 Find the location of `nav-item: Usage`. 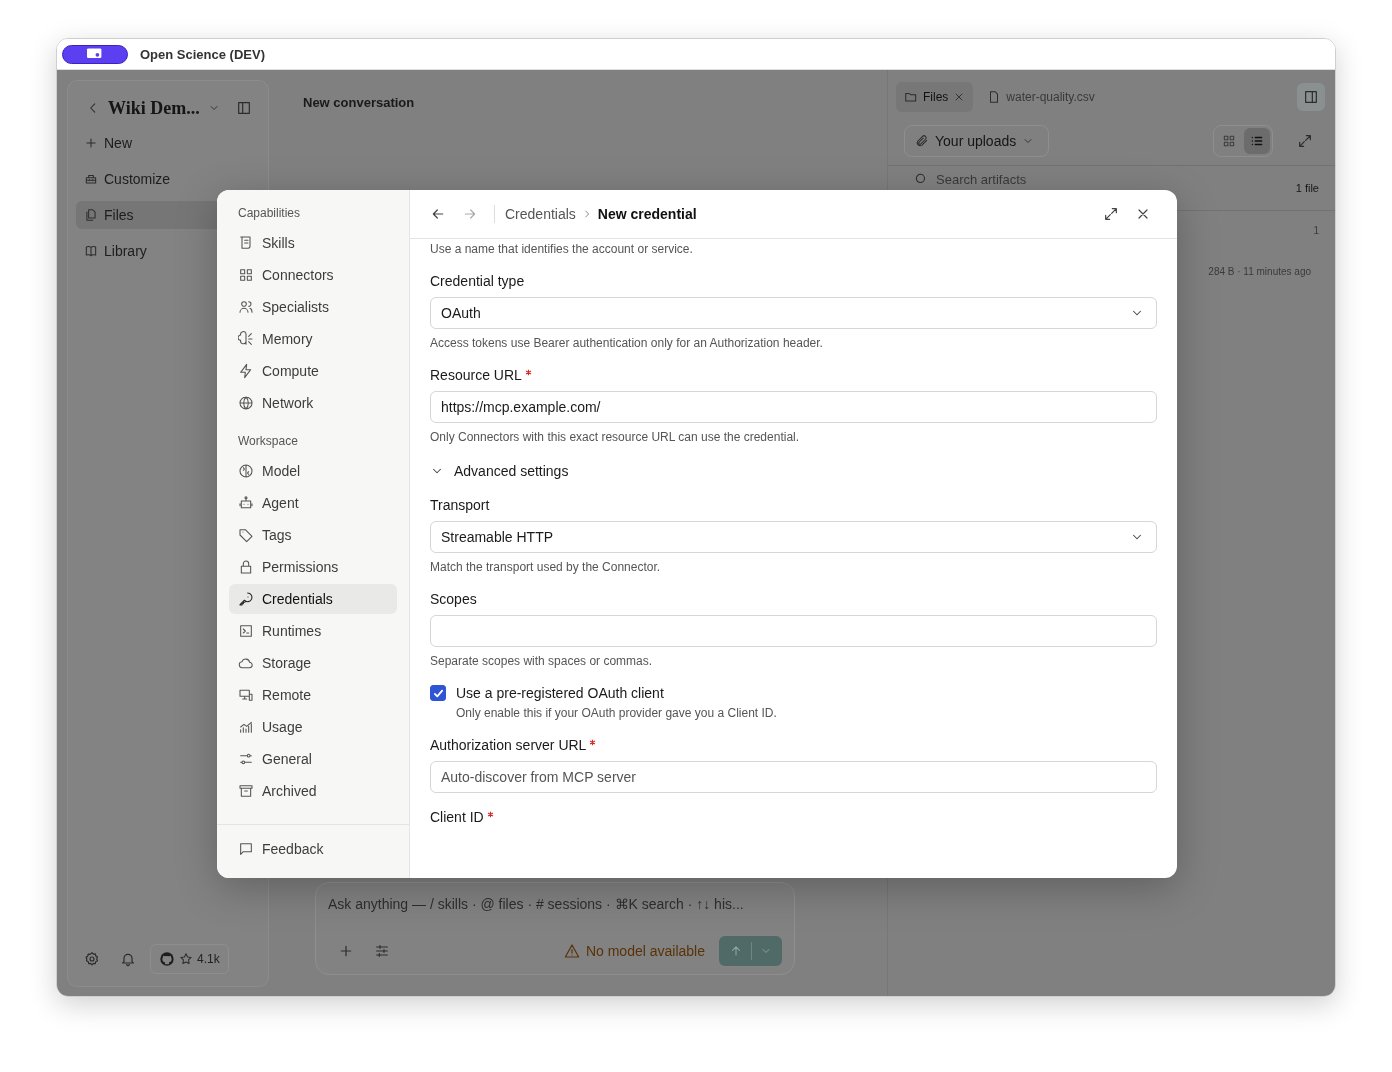

nav-item: Usage is located at coordinates (313, 727).